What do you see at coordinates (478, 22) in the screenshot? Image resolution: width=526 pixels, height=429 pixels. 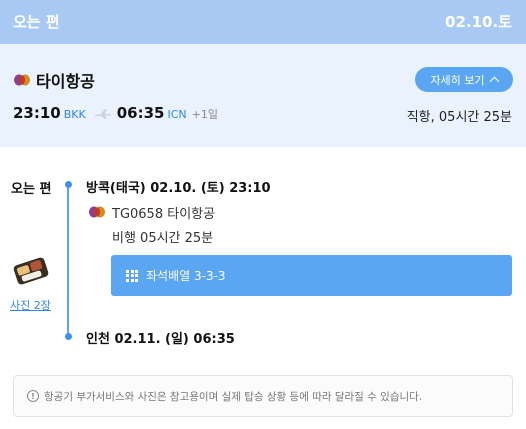 I see `header-date: 02.10.토` at bounding box center [478, 22].